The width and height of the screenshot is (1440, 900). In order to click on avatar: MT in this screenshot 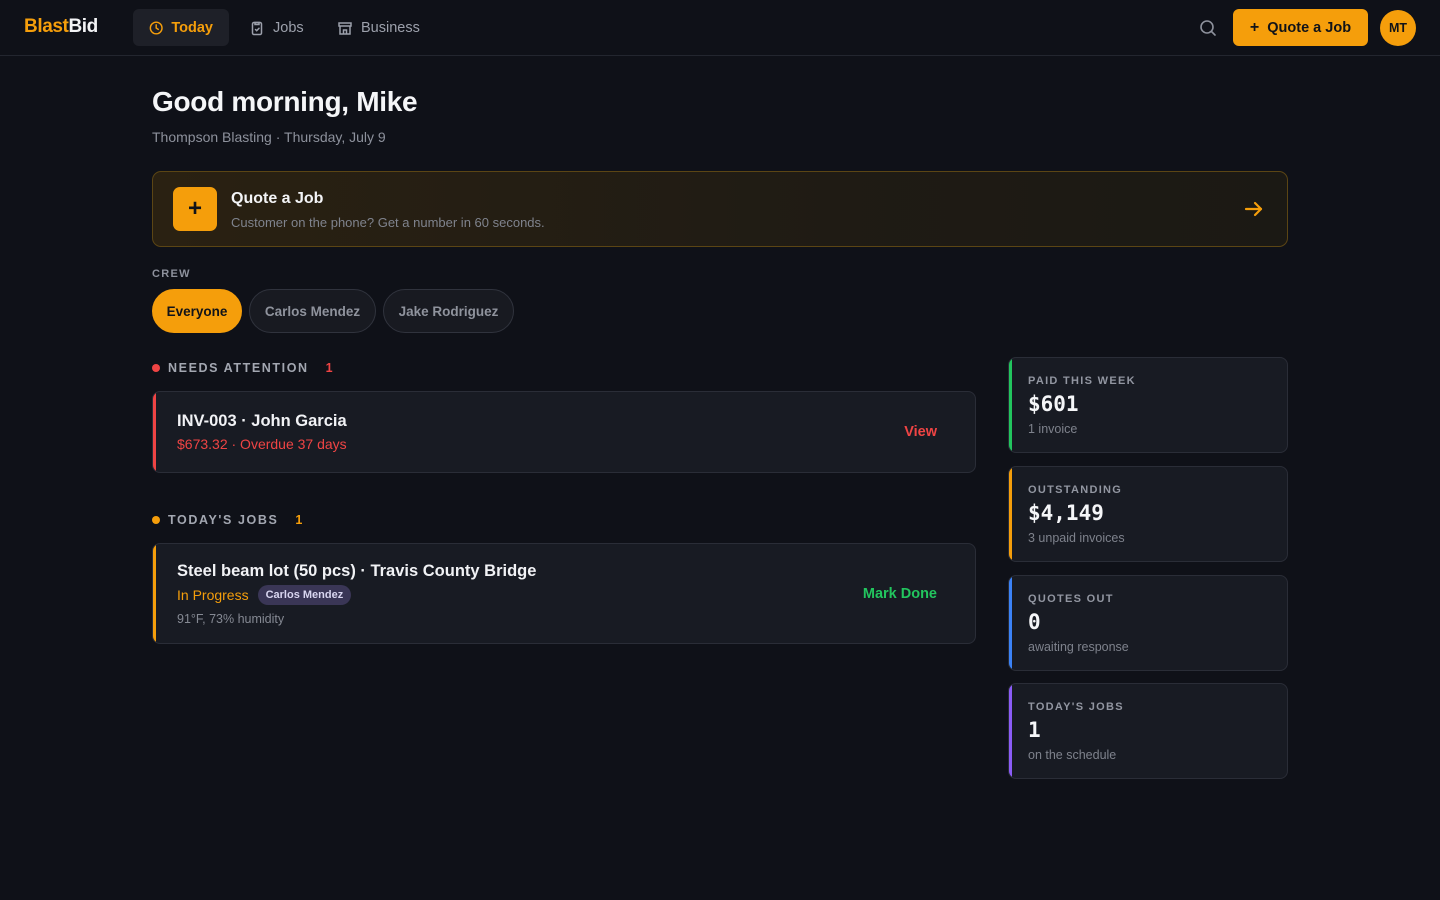, I will do `click(1398, 28)`.